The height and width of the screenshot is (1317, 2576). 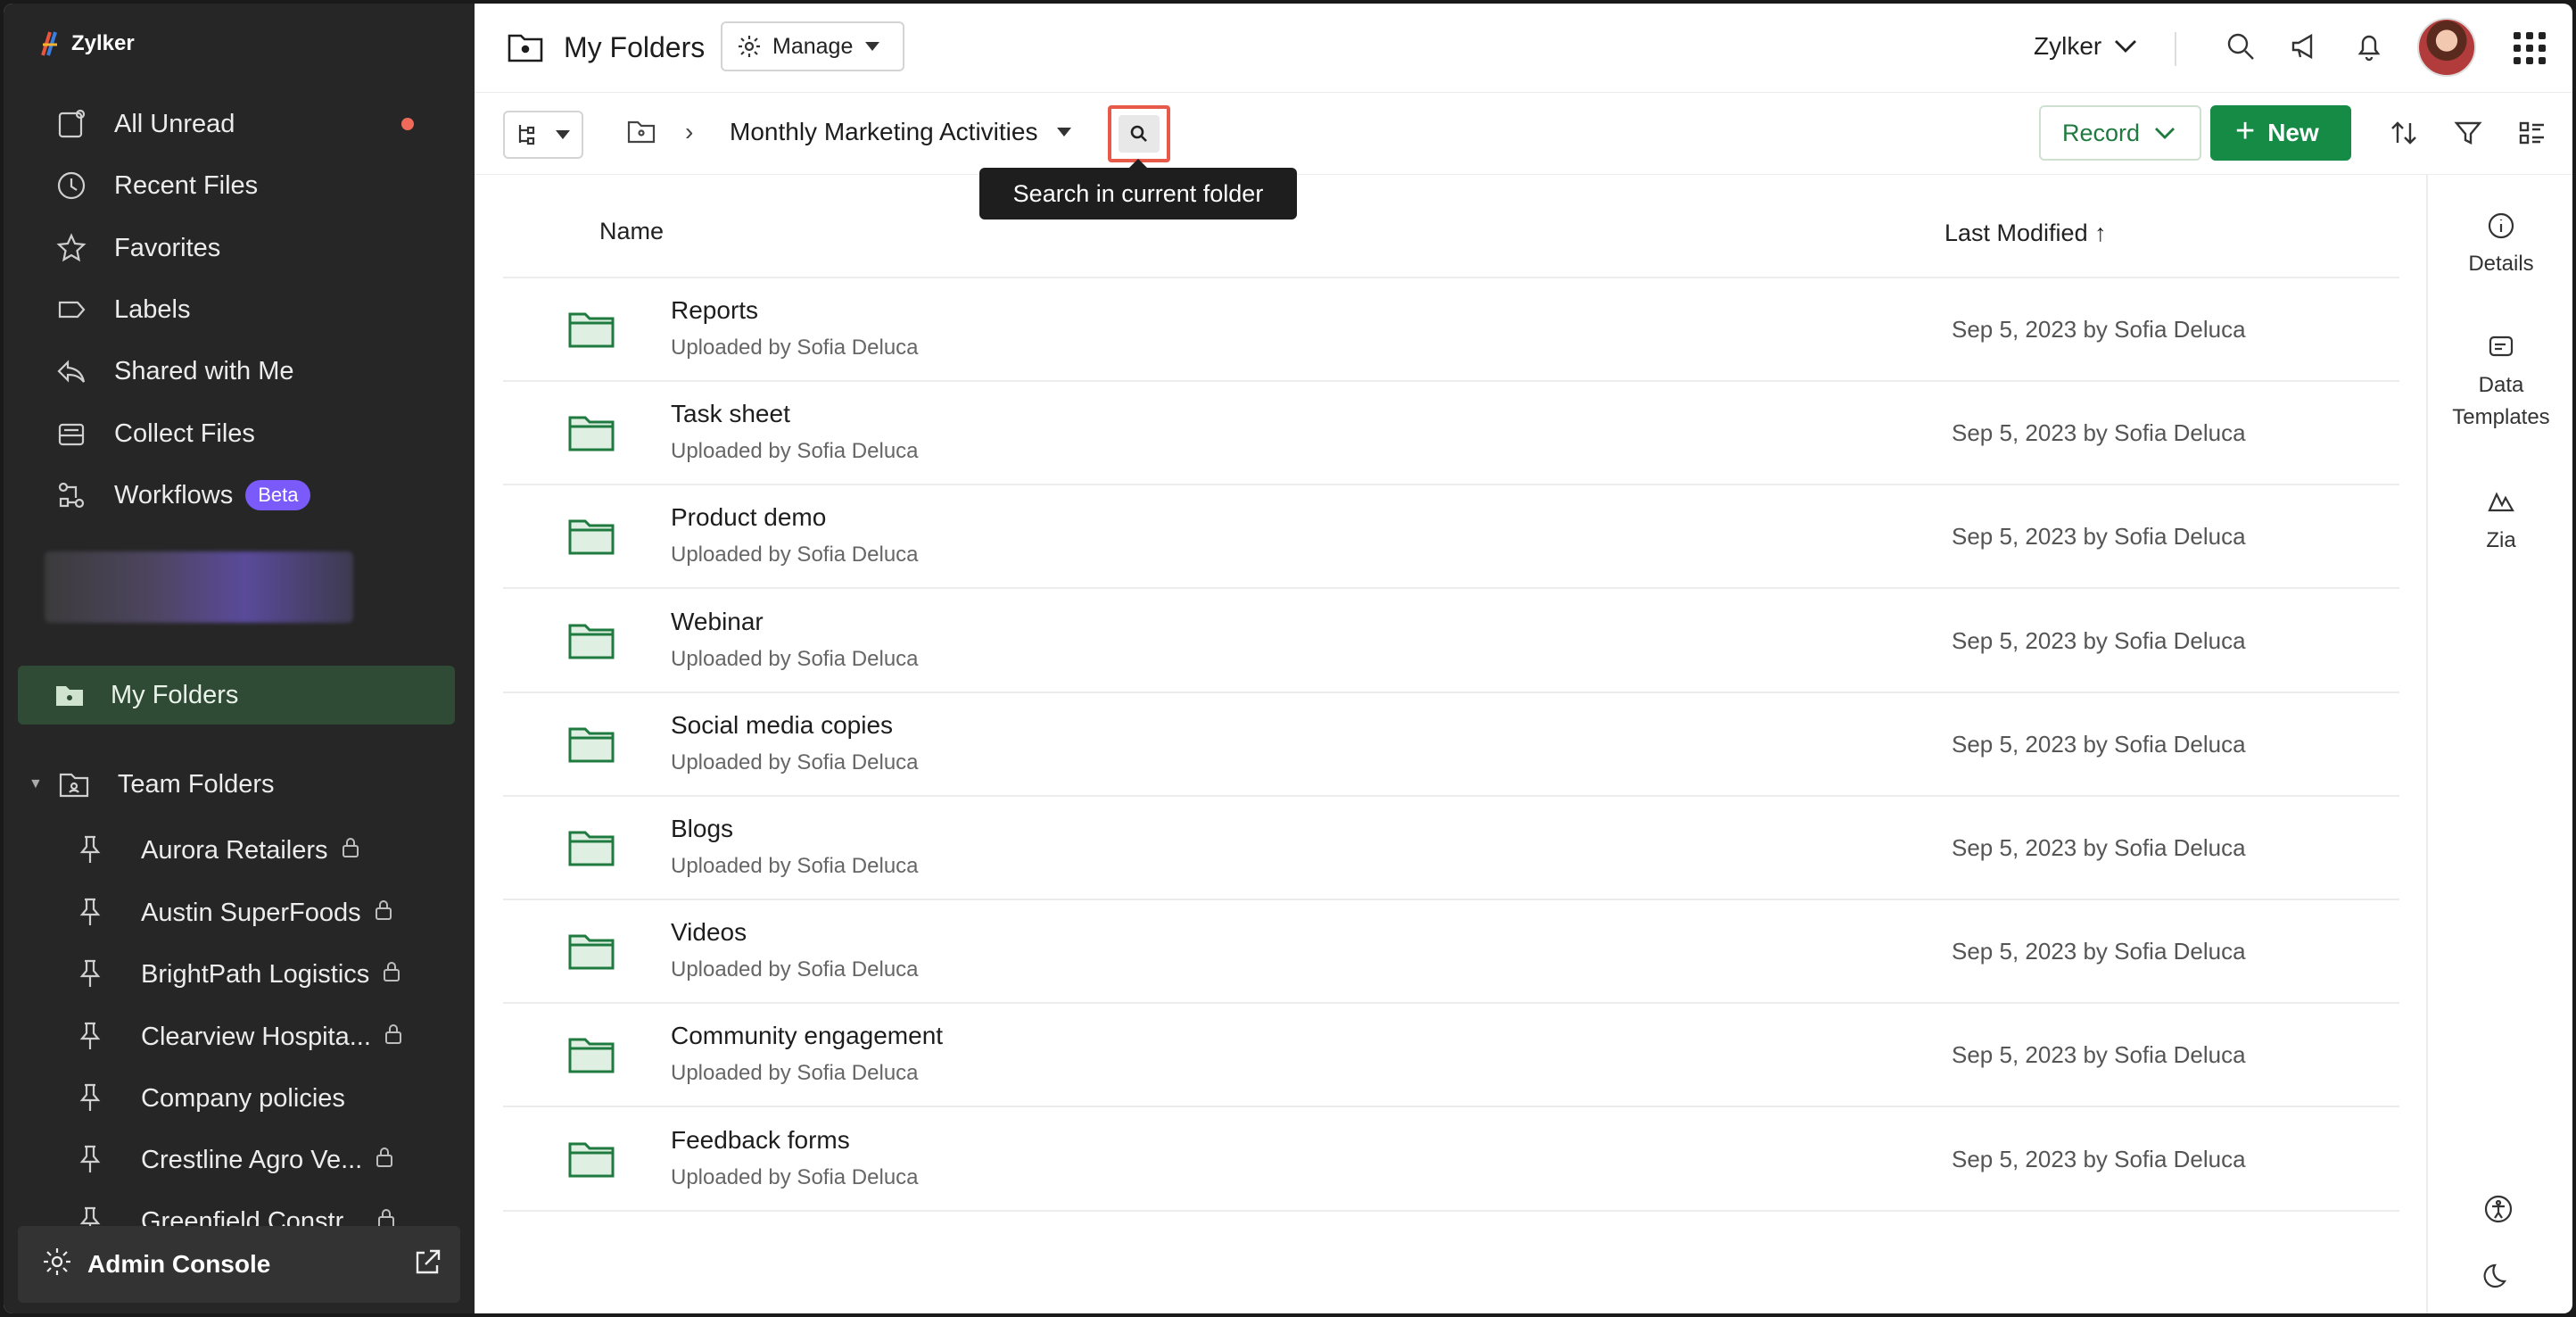 What do you see at coordinates (749, 518) in the screenshot?
I see `folder-name: Product demo` at bounding box center [749, 518].